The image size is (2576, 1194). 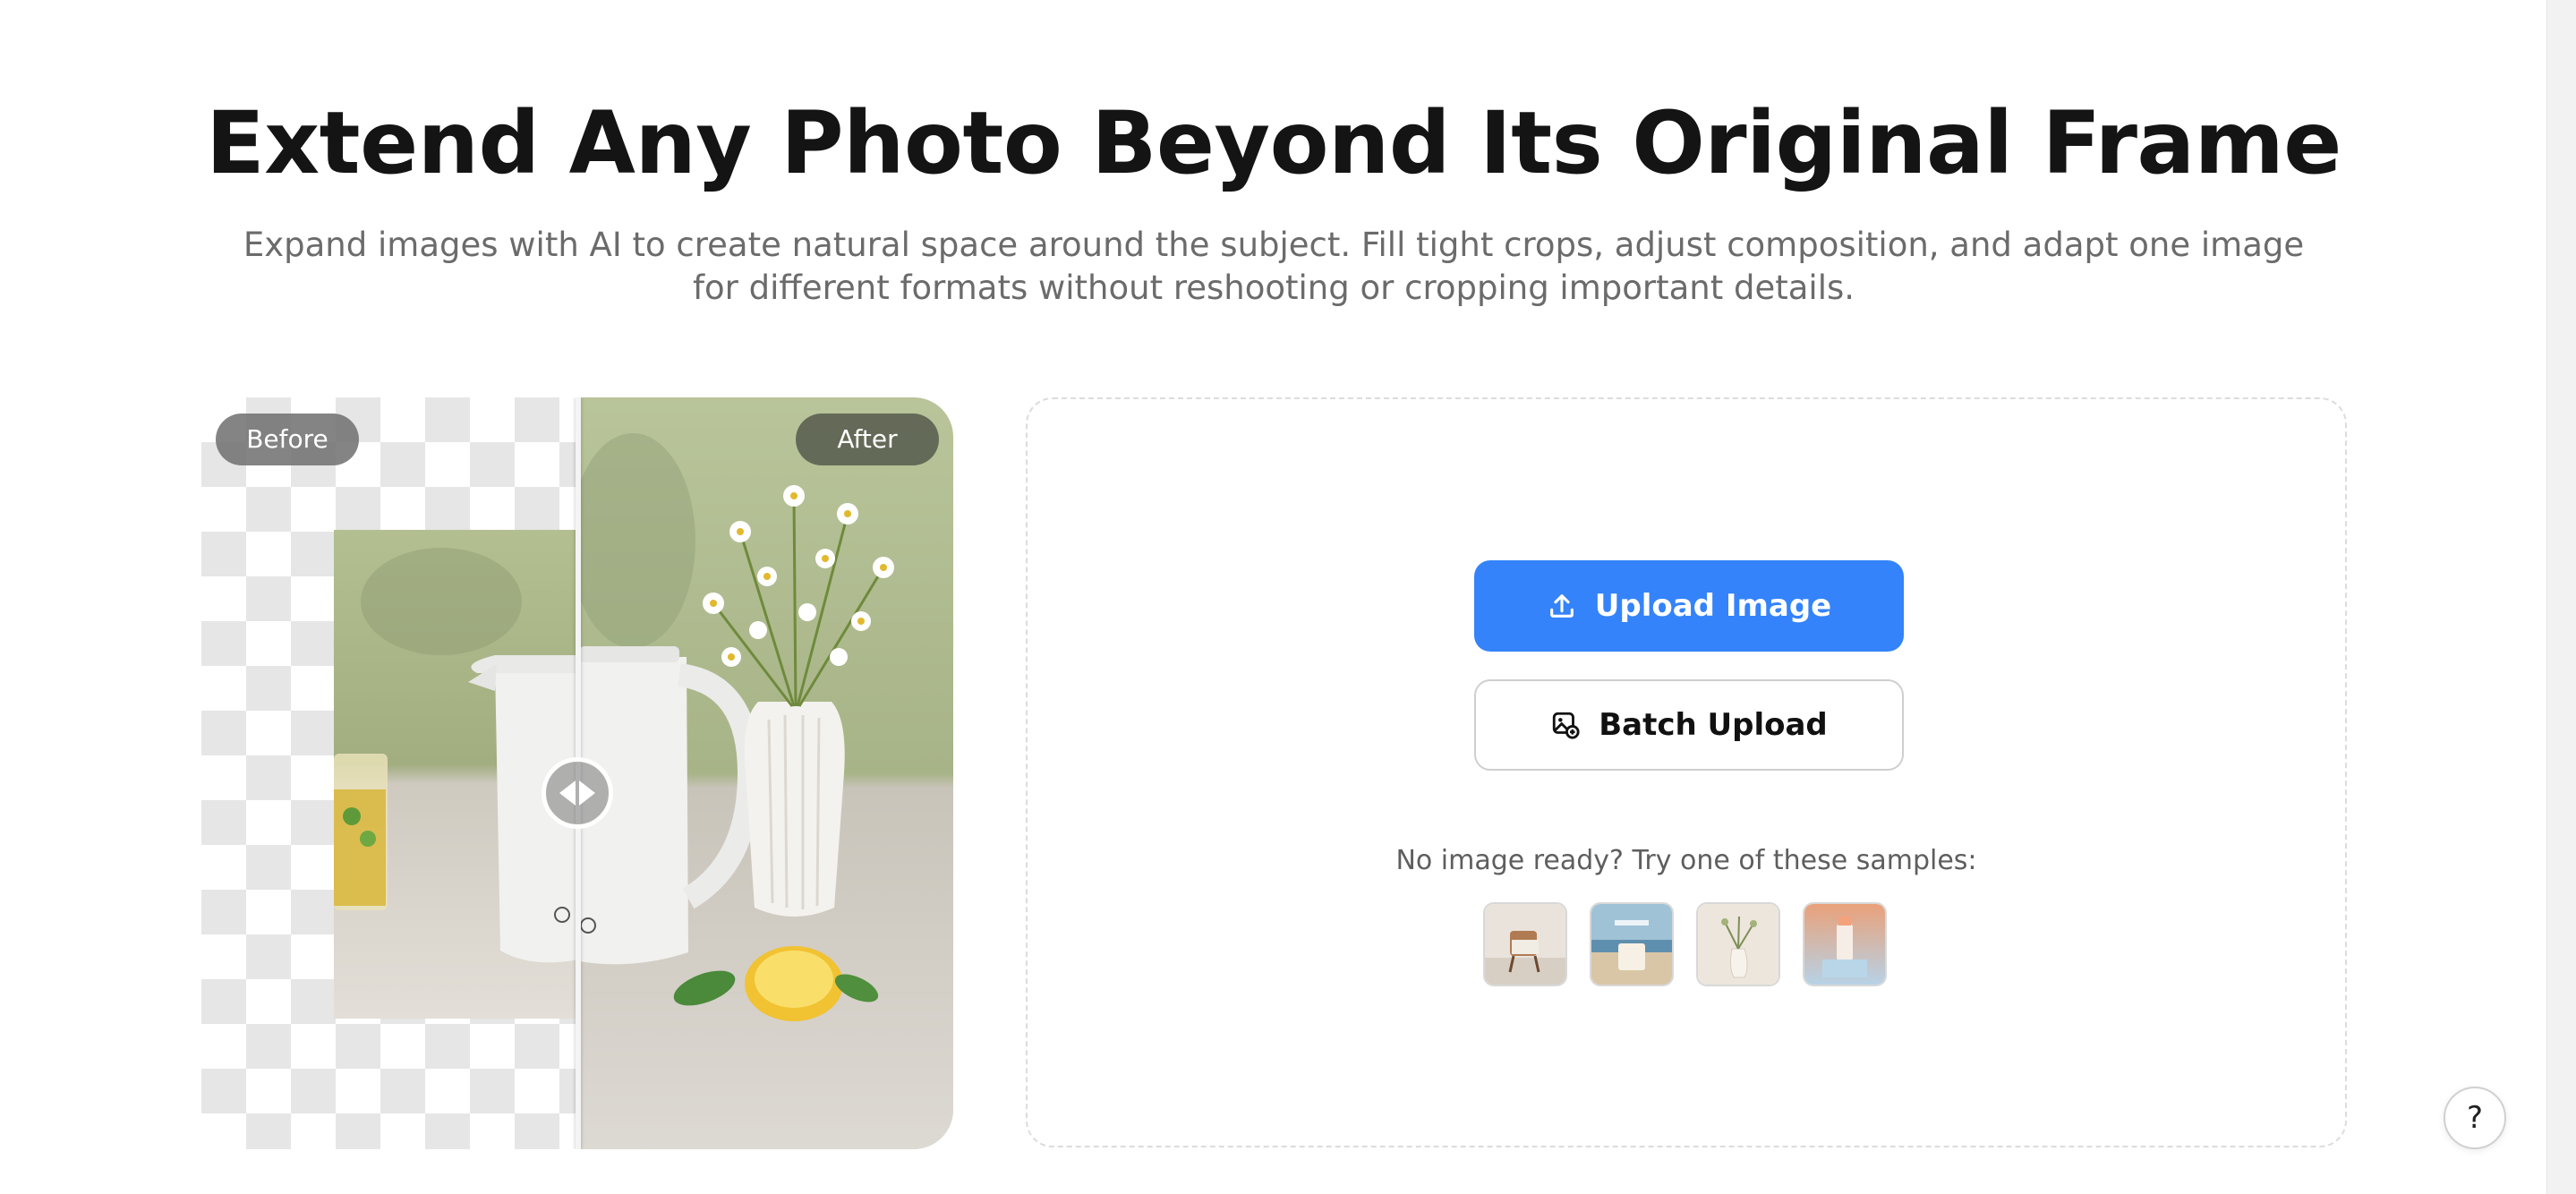 What do you see at coordinates (1685, 944) in the screenshot?
I see `sample-thumbnails` at bounding box center [1685, 944].